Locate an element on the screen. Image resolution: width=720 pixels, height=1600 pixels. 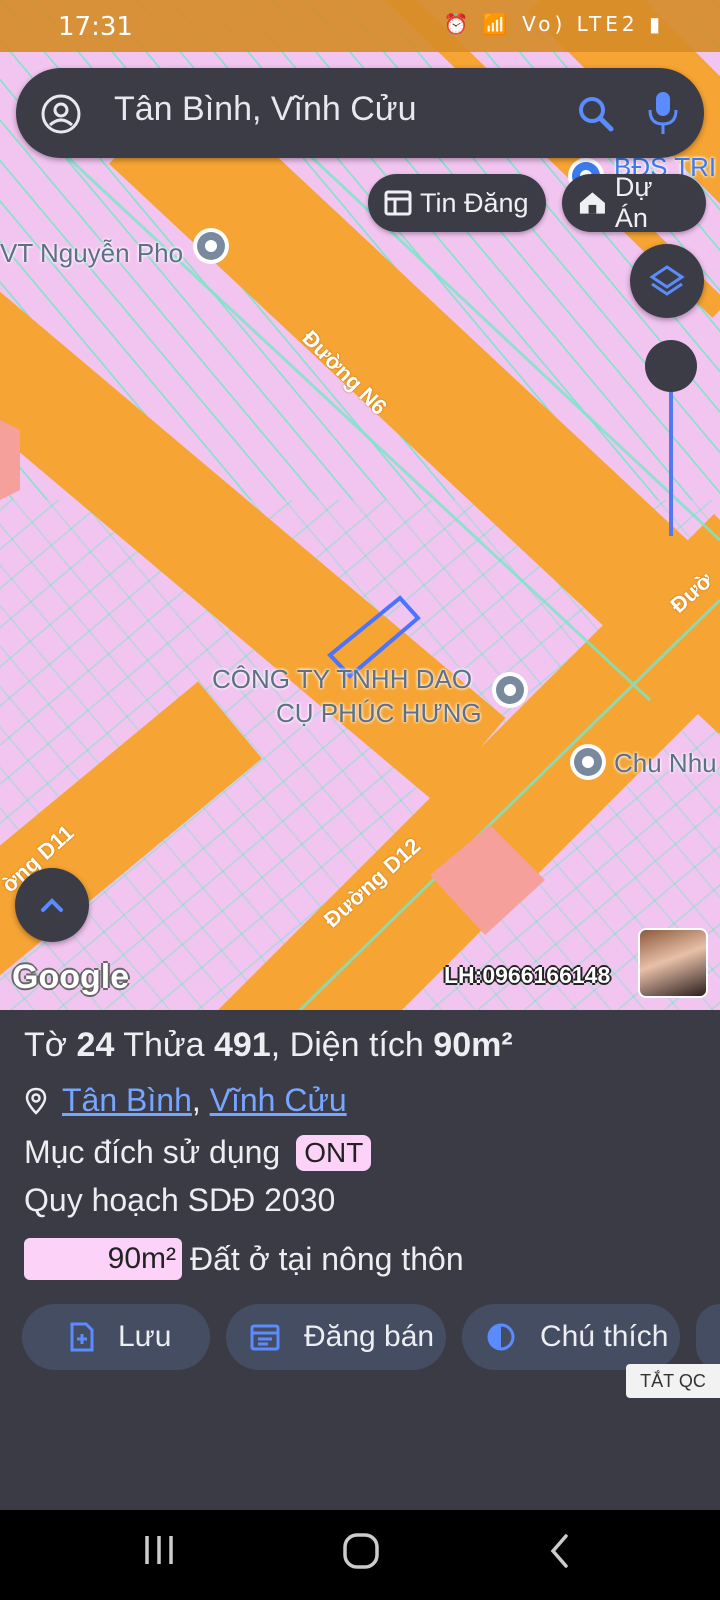
status-bar: 17:31 ⏰ 📶 Vo) LTE2 ▮ is located at coordinates (360, 26).